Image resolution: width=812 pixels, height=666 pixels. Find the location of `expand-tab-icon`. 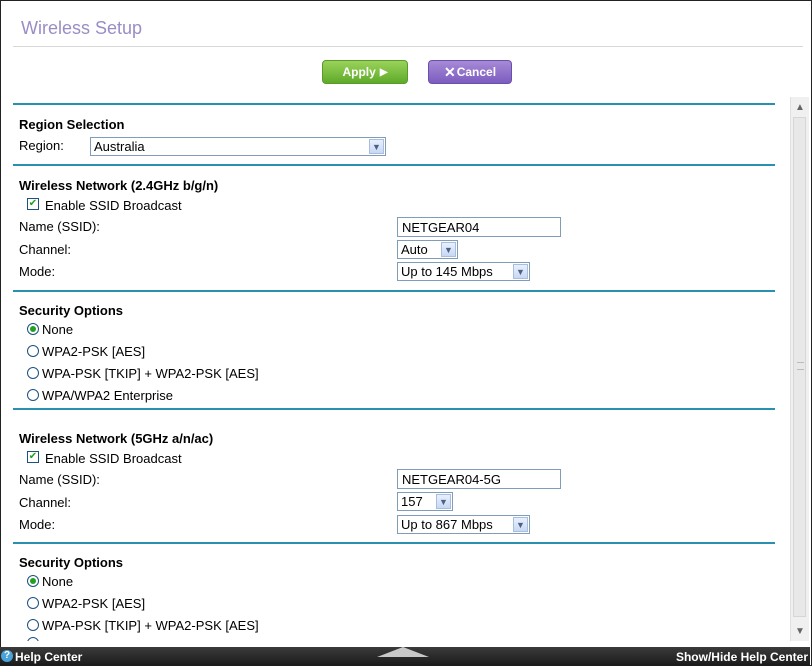

expand-tab-icon is located at coordinates (403, 652).